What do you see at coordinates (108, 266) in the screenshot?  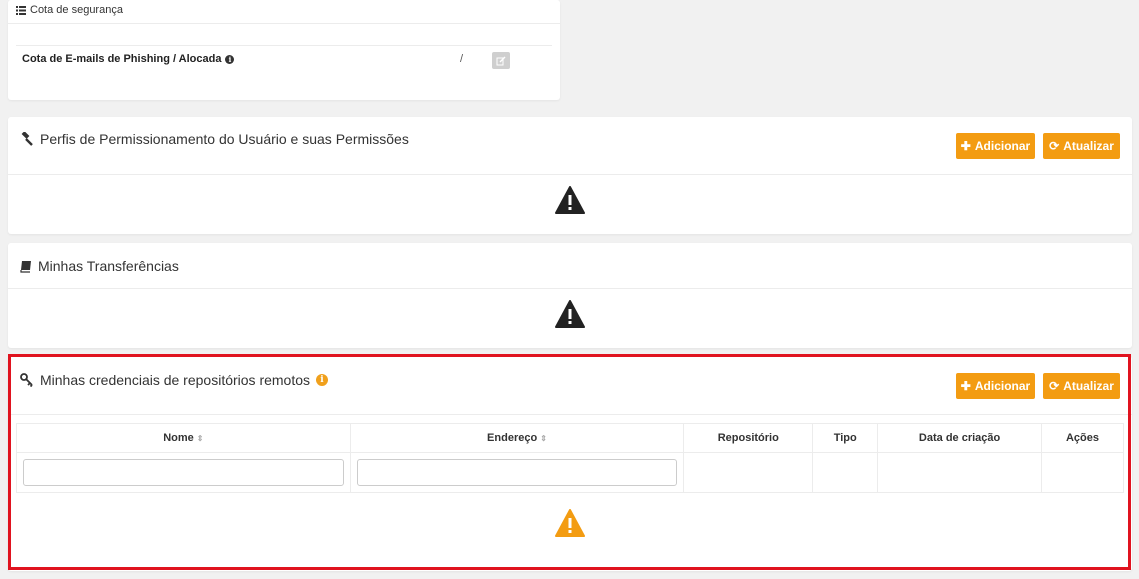 I see `panel-title-text: Minhas Transferências` at bounding box center [108, 266].